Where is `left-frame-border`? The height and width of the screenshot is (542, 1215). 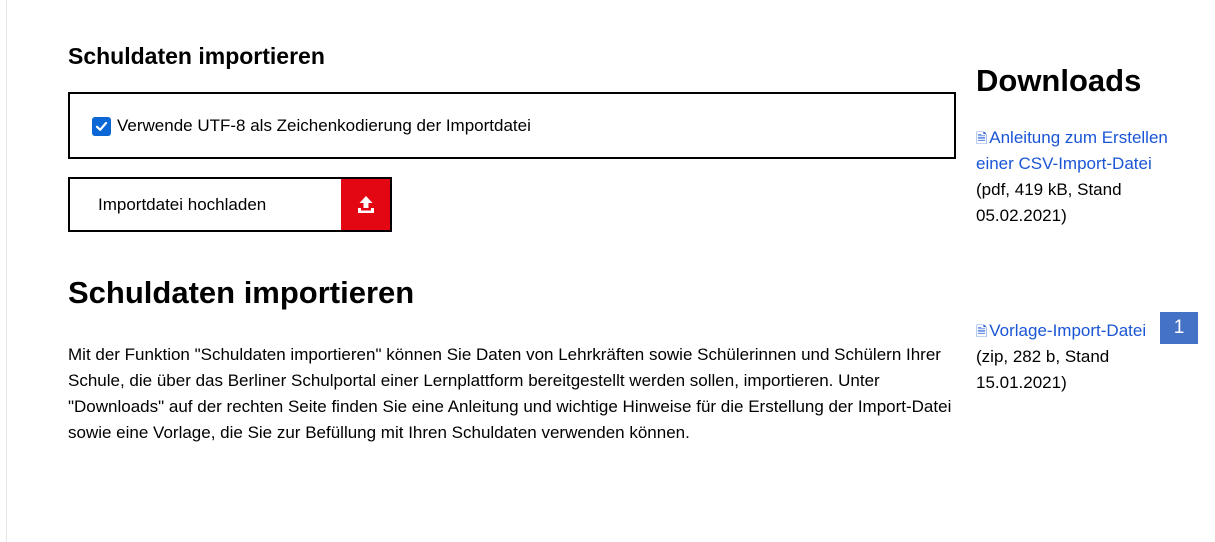 left-frame-border is located at coordinates (6, 271).